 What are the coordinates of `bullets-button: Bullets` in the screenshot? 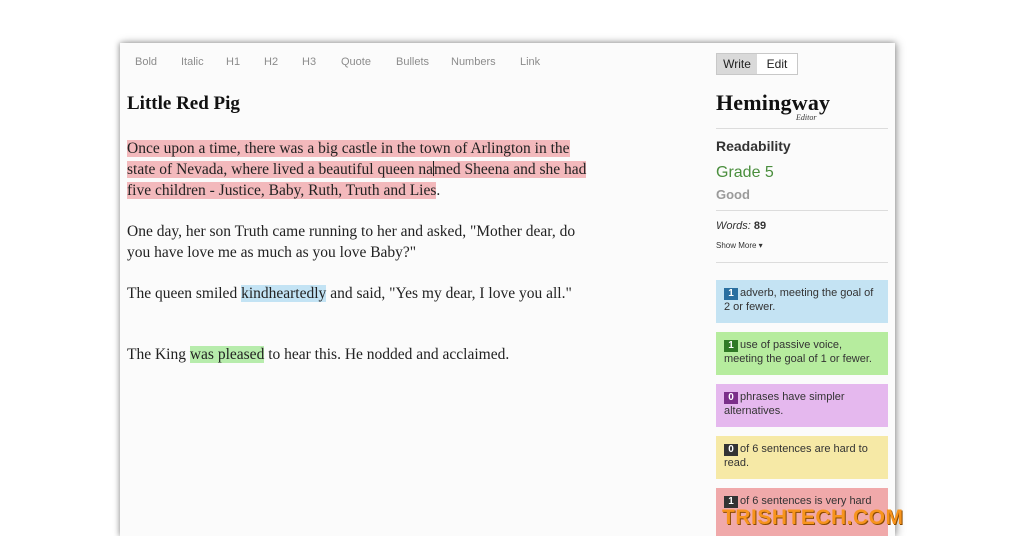 It's located at (412, 62).